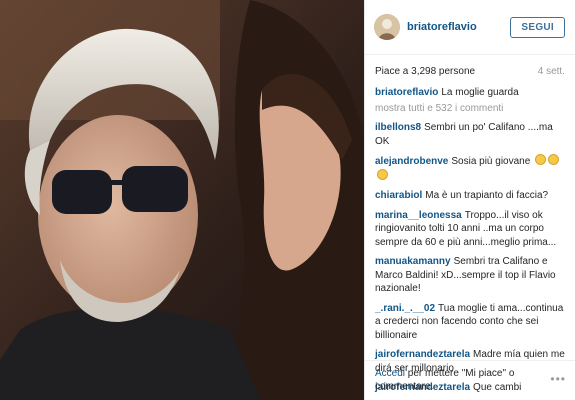  What do you see at coordinates (458, 27) in the screenshot?
I see `header-username: briatoreflavio` at bounding box center [458, 27].